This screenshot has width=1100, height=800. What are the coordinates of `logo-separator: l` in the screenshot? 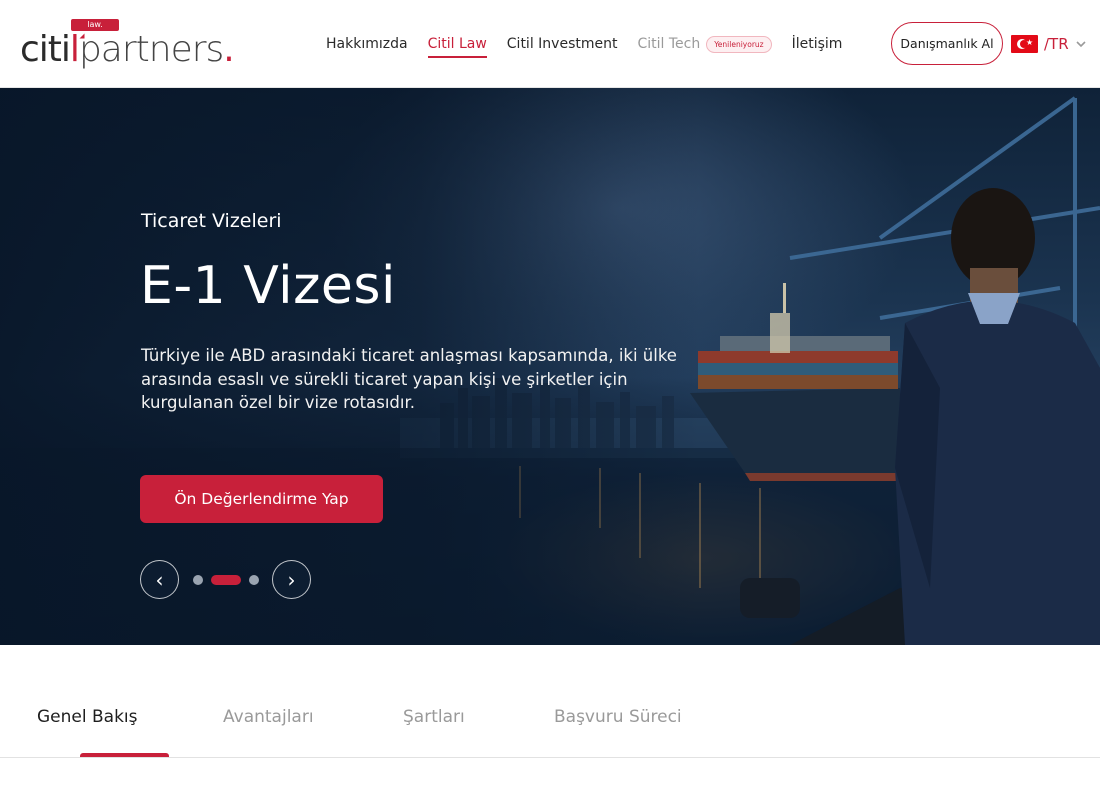 It's located at (74, 49).